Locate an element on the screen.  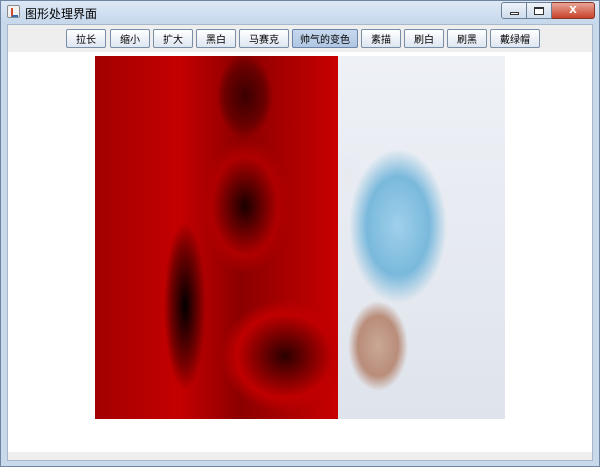
mosaic-button: 马赛克 is located at coordinates (264, 38).